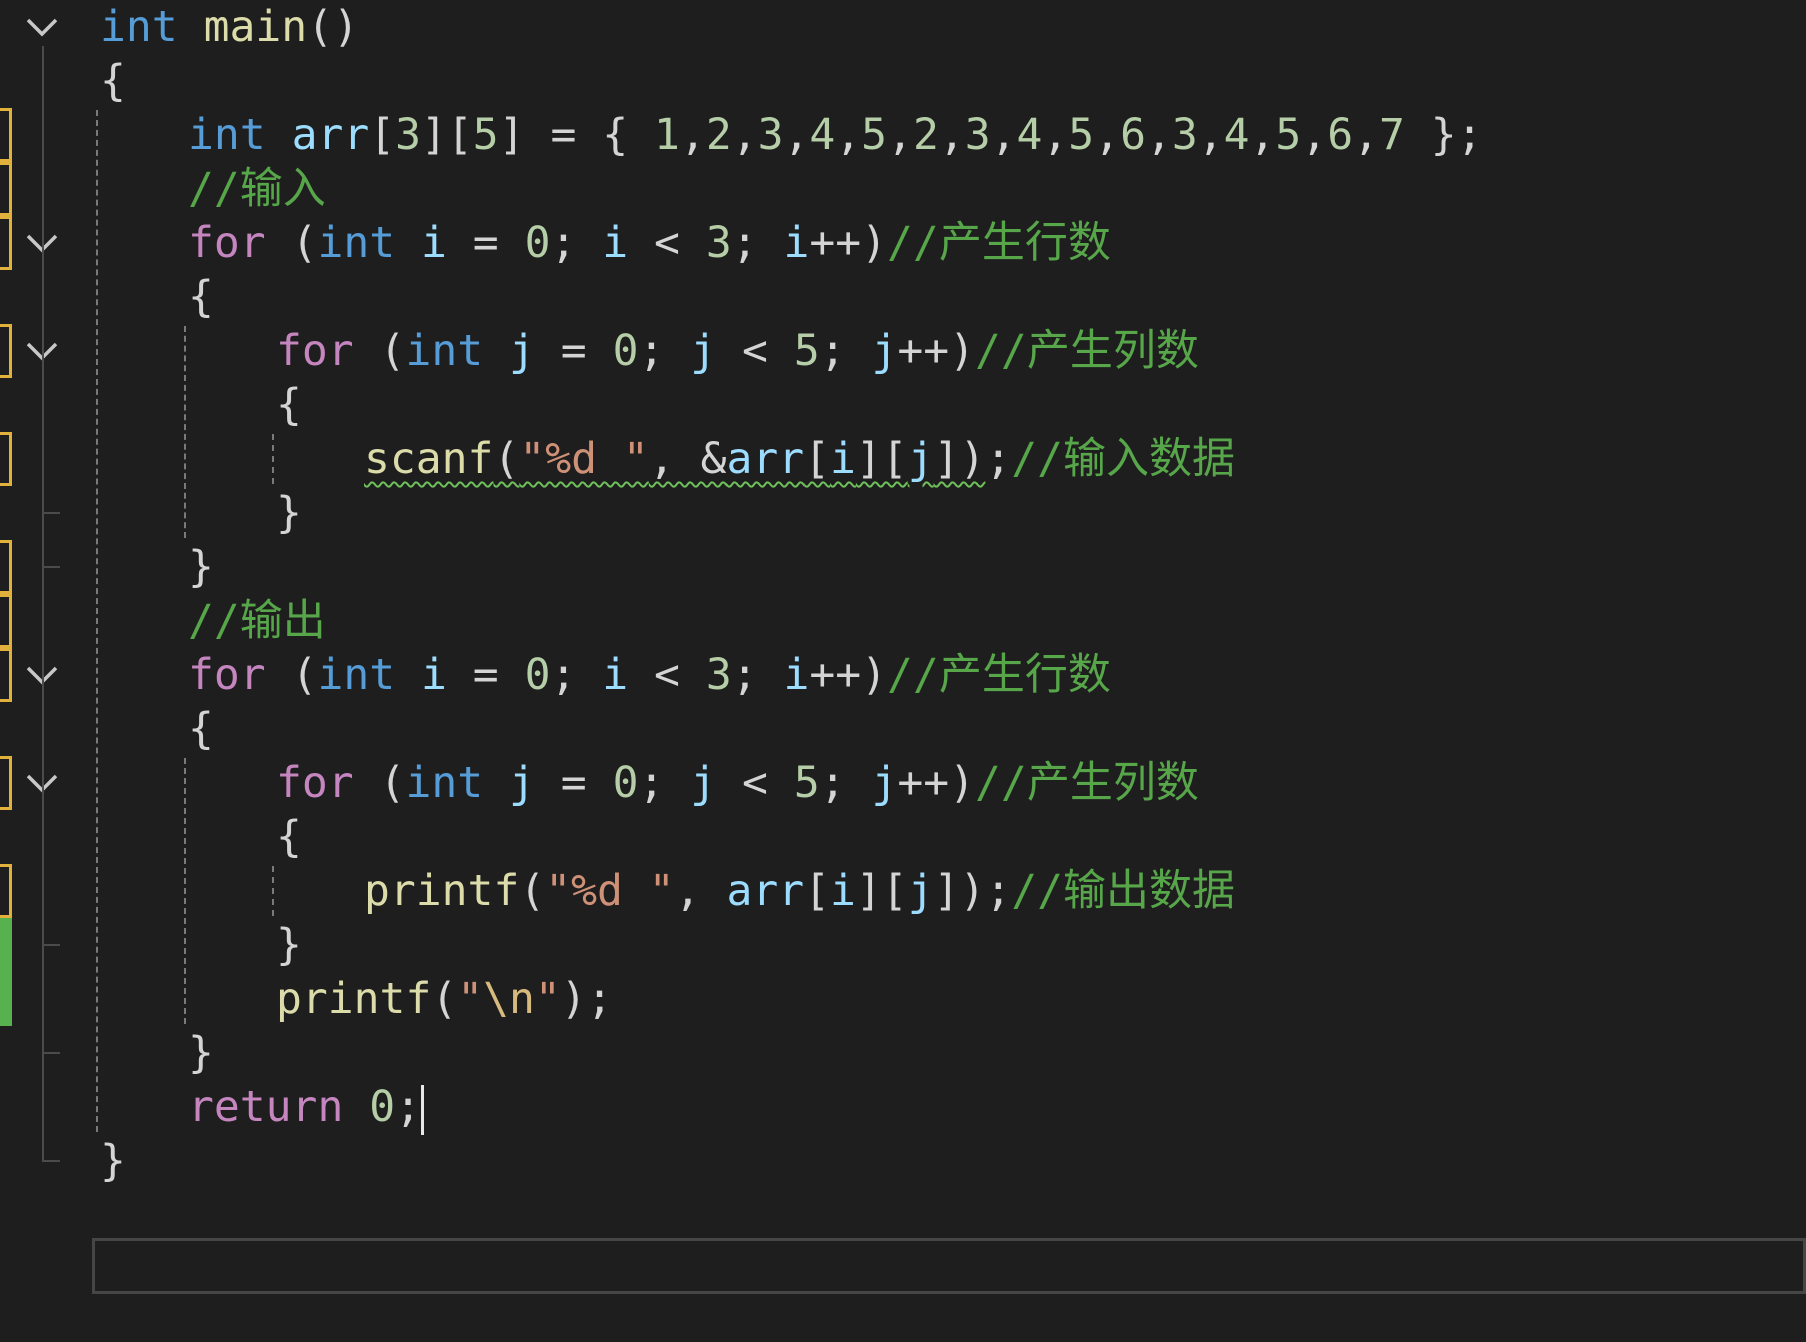 The height and width of the screenshot is (1342, 1806). I want to click on code-token: {, so click(201, 729).